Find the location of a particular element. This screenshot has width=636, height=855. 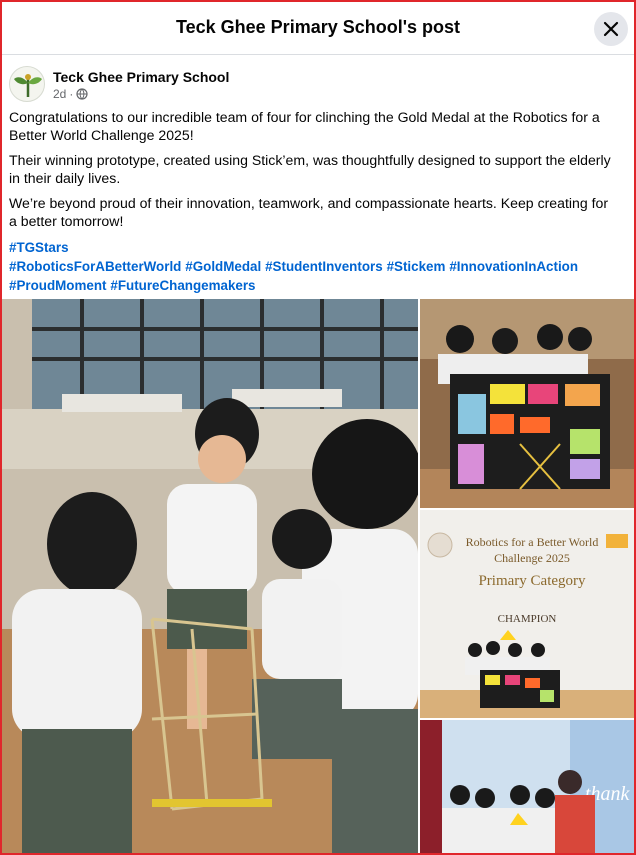

close-icon is located at coordinates (611, 29).